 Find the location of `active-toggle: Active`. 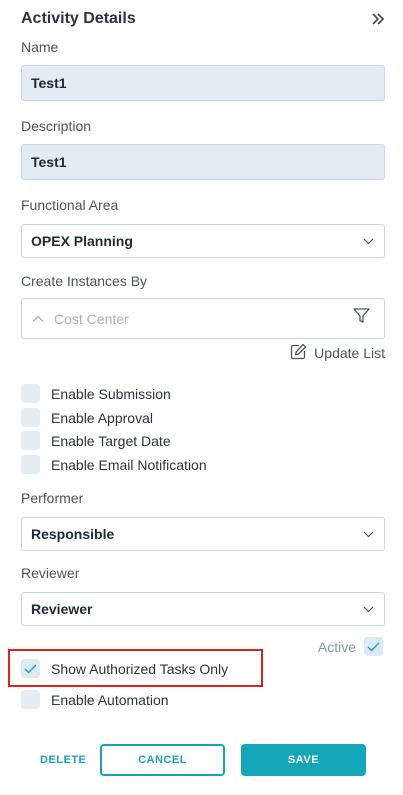

active-toggle: Active is located at coordinates (350, 646).